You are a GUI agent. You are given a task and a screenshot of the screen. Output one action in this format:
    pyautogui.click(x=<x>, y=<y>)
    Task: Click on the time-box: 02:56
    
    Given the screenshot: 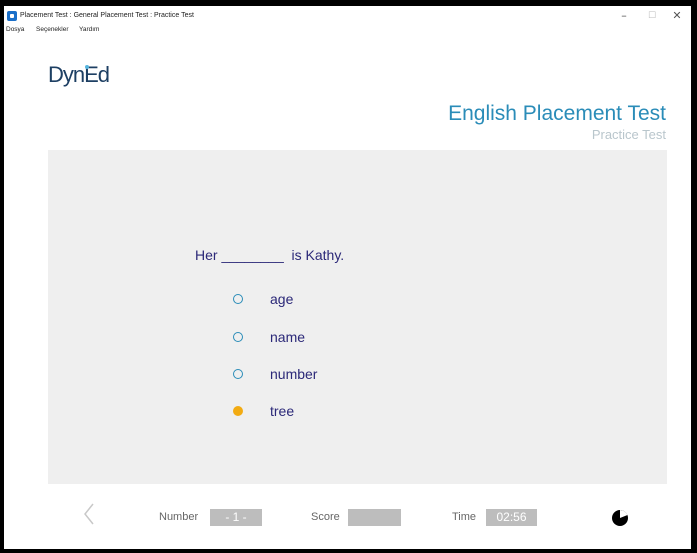 What is the action you would take?
    pyautogui.click(x=511, y=517)
    